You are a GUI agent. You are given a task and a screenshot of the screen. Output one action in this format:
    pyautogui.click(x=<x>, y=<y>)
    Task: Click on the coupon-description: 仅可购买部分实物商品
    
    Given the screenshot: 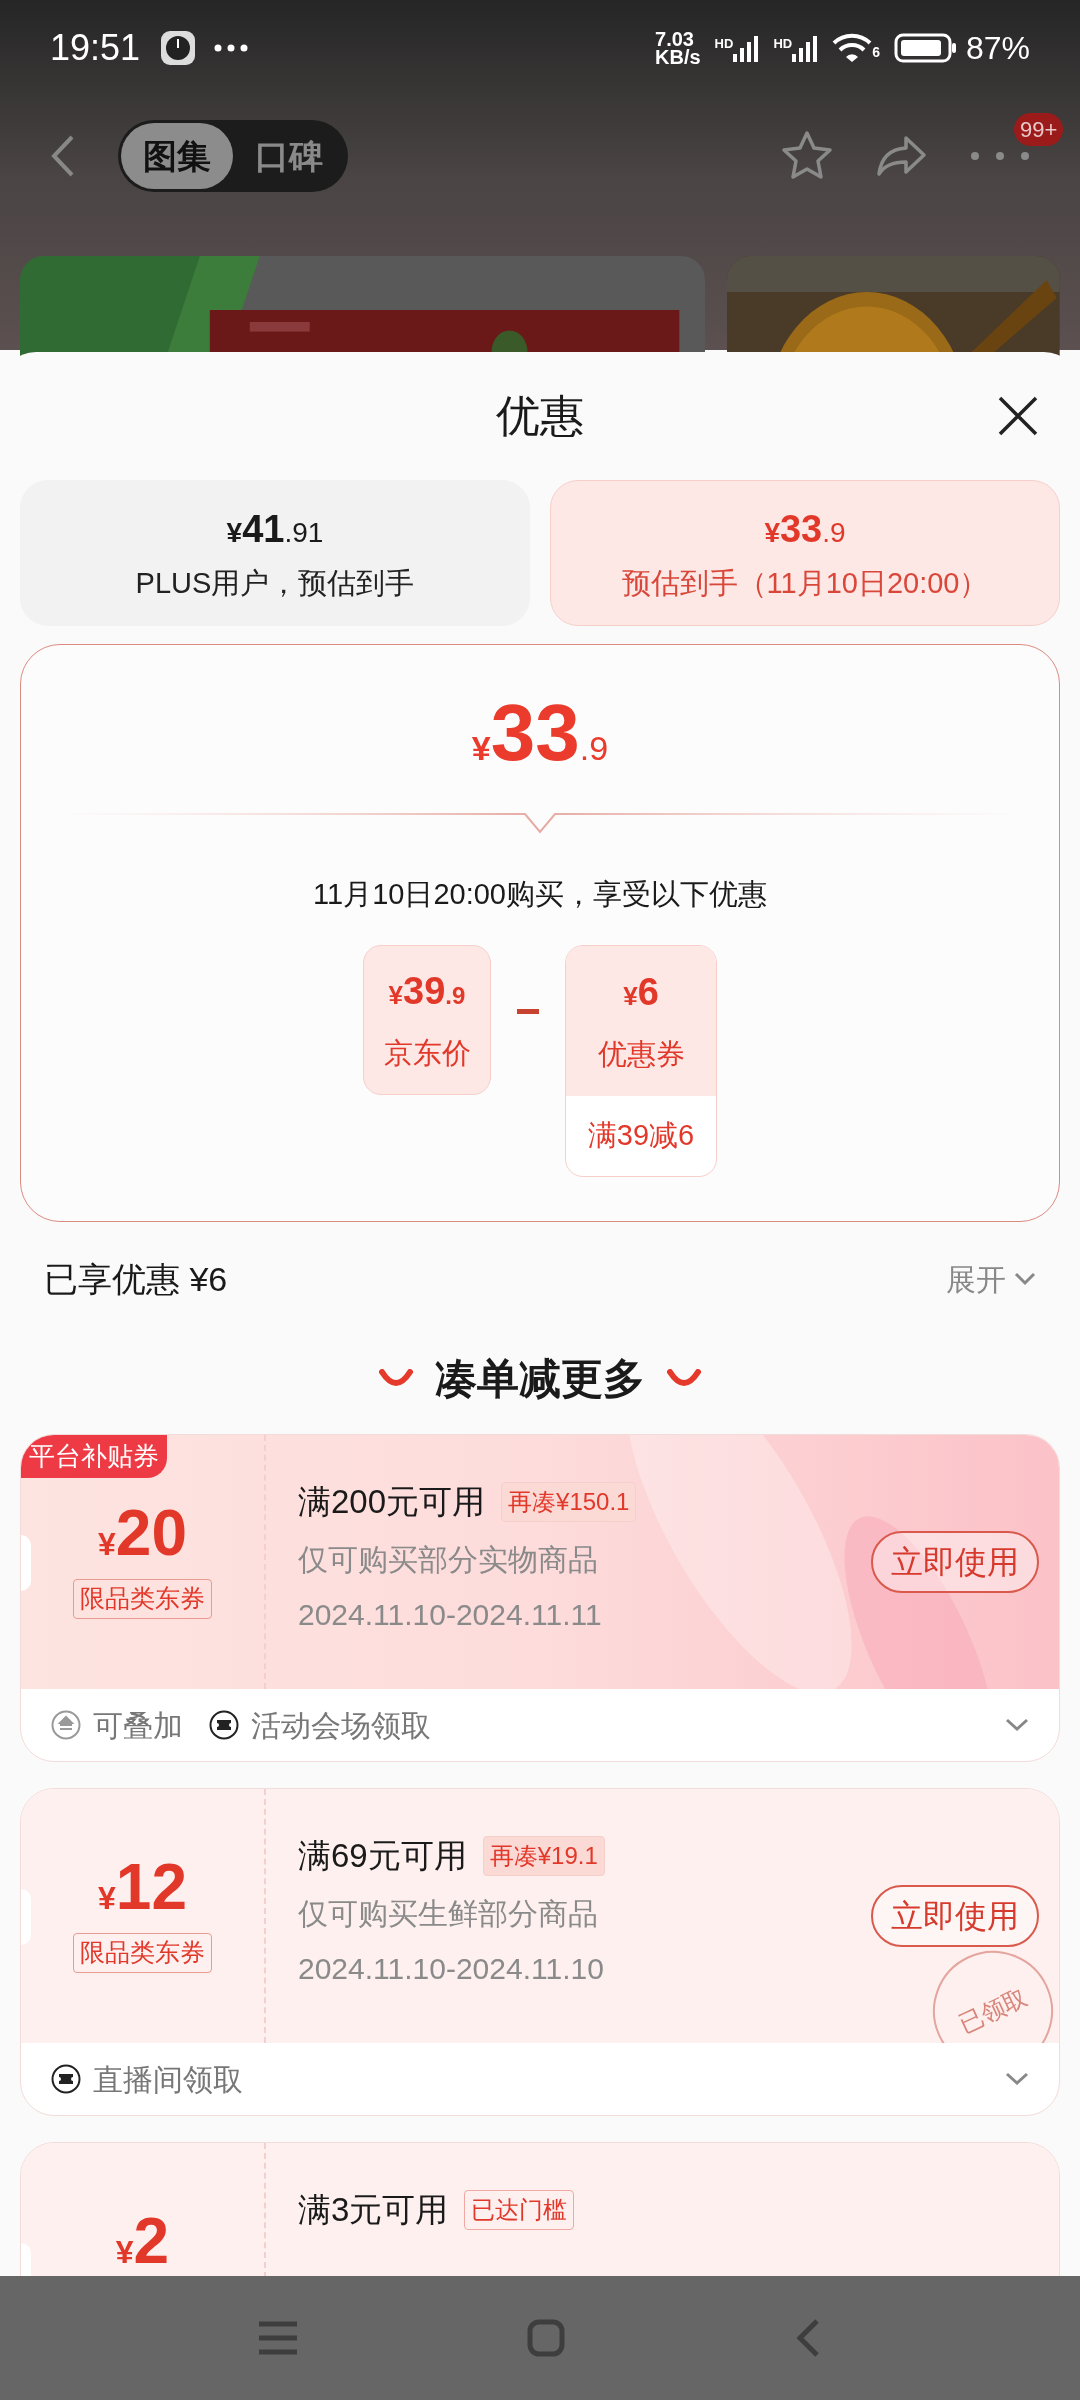 What is the action you would take?
    pyautogui.click(x=448, y=1559)
    